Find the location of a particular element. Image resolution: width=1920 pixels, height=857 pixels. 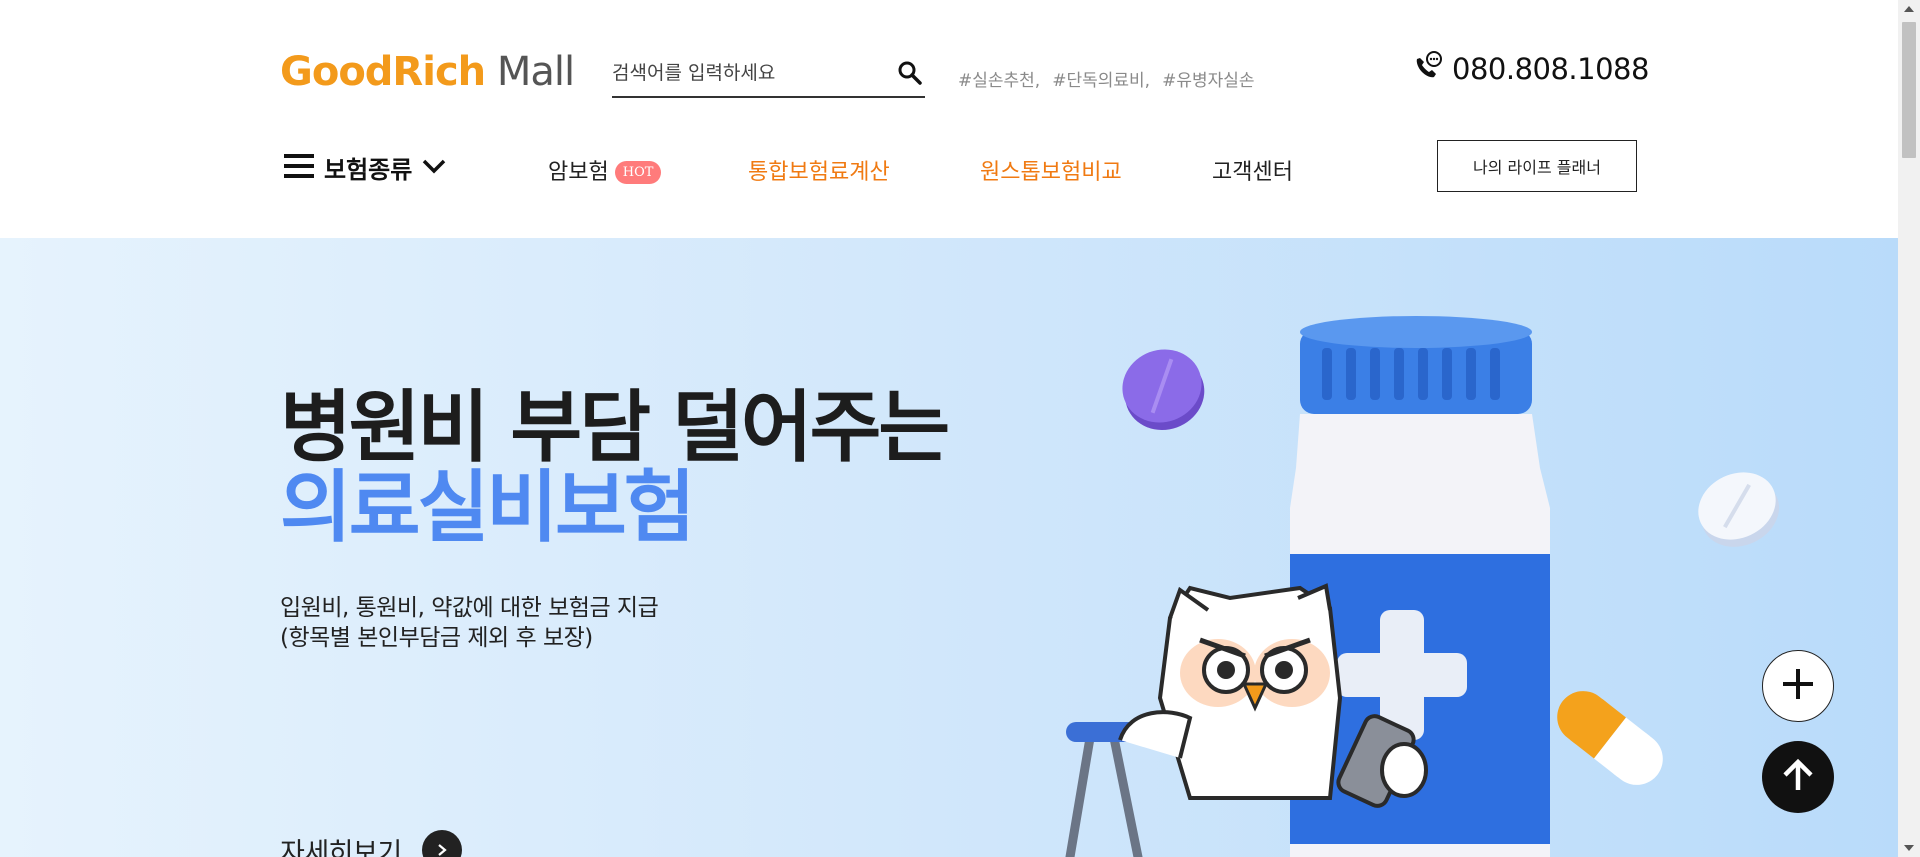

more-label: 자세히보기 is located at coordinates (341, 847).